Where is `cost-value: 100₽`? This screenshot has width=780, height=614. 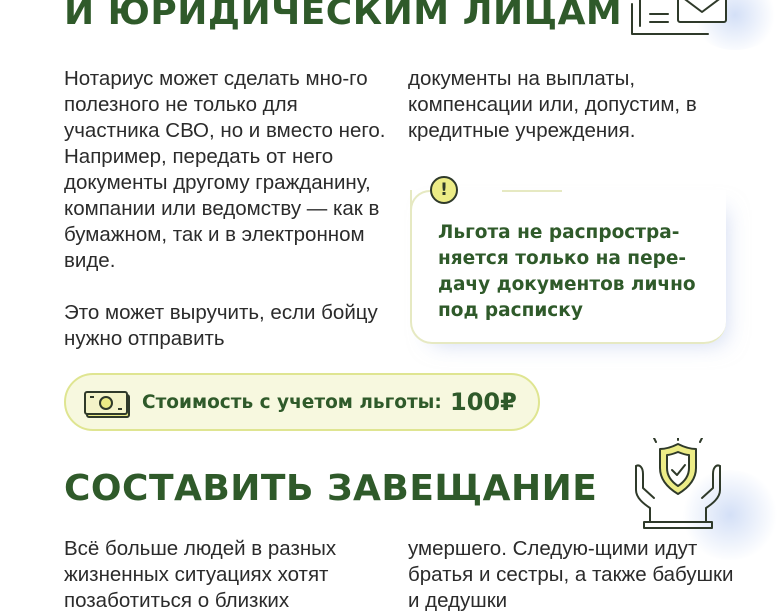
cost-value: 100₽ is located at coordinates (483, 402).